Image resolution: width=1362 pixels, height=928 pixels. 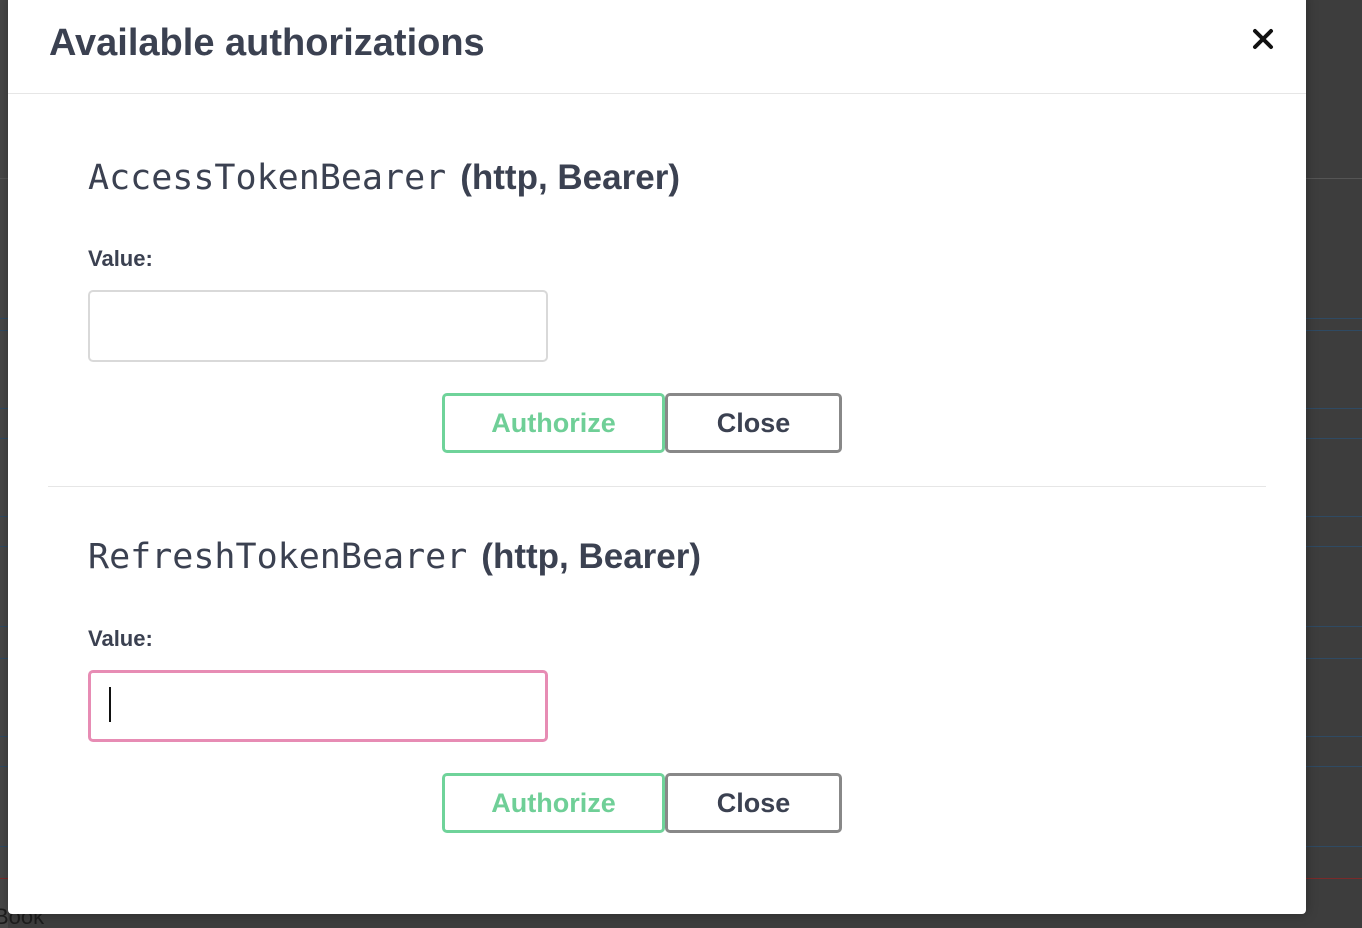 I want to click on close-icon, so click(x=1263, y=39).